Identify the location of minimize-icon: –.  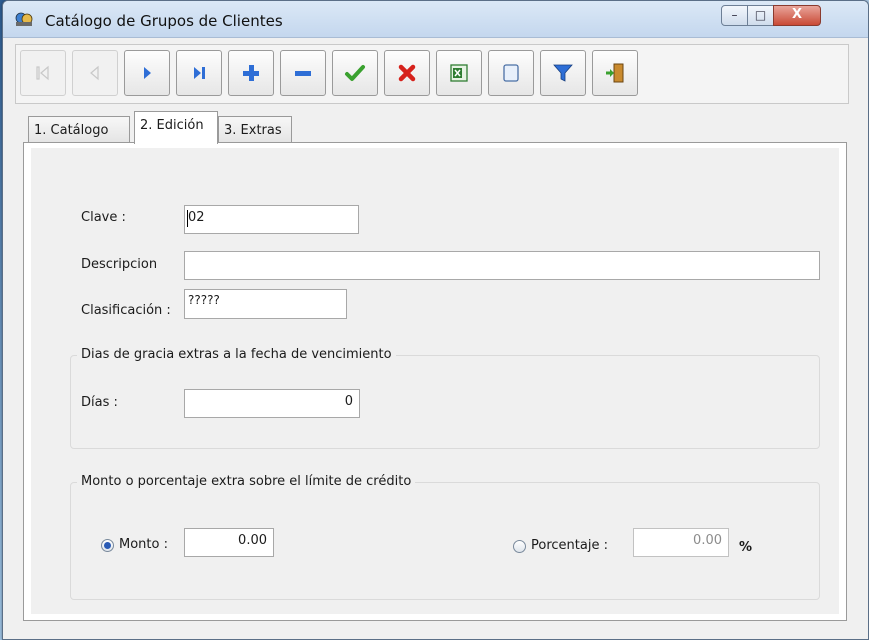
(734, 15).